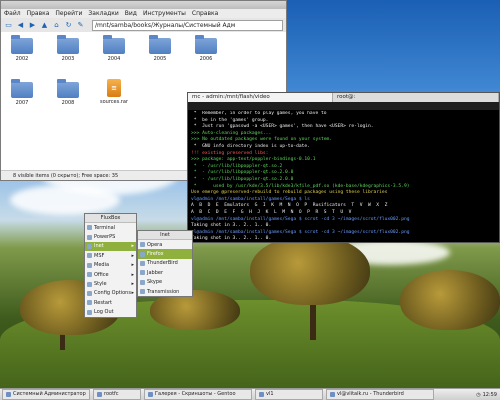  What do you see at coordinates (68, 92) in the screenshot?
I see `folder-item: 2008` at bounding box center [68, 92].